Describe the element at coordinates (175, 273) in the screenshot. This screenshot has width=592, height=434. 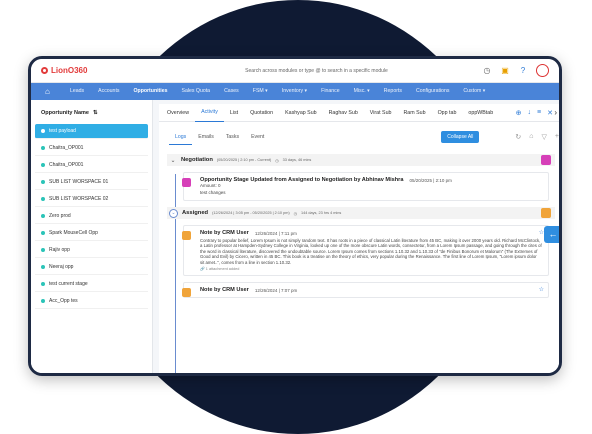
I see `timeline-line` at that location.